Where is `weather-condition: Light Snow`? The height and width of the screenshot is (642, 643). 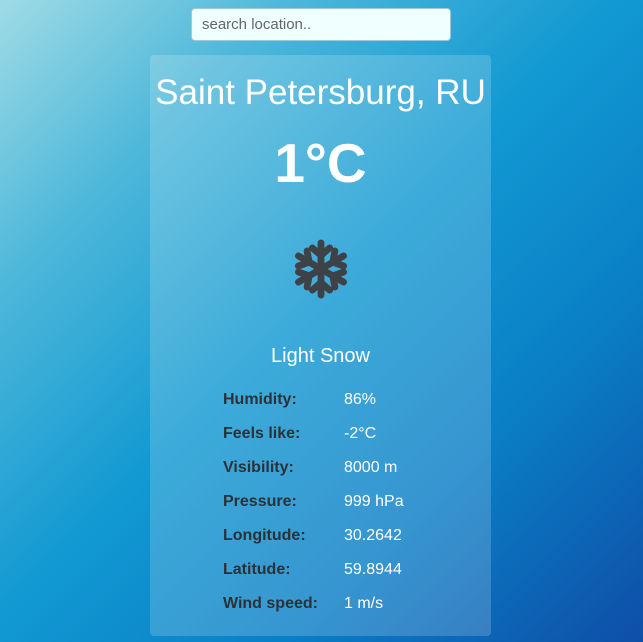 weather-condition: Light Snow is located at coordinates (320, 356).